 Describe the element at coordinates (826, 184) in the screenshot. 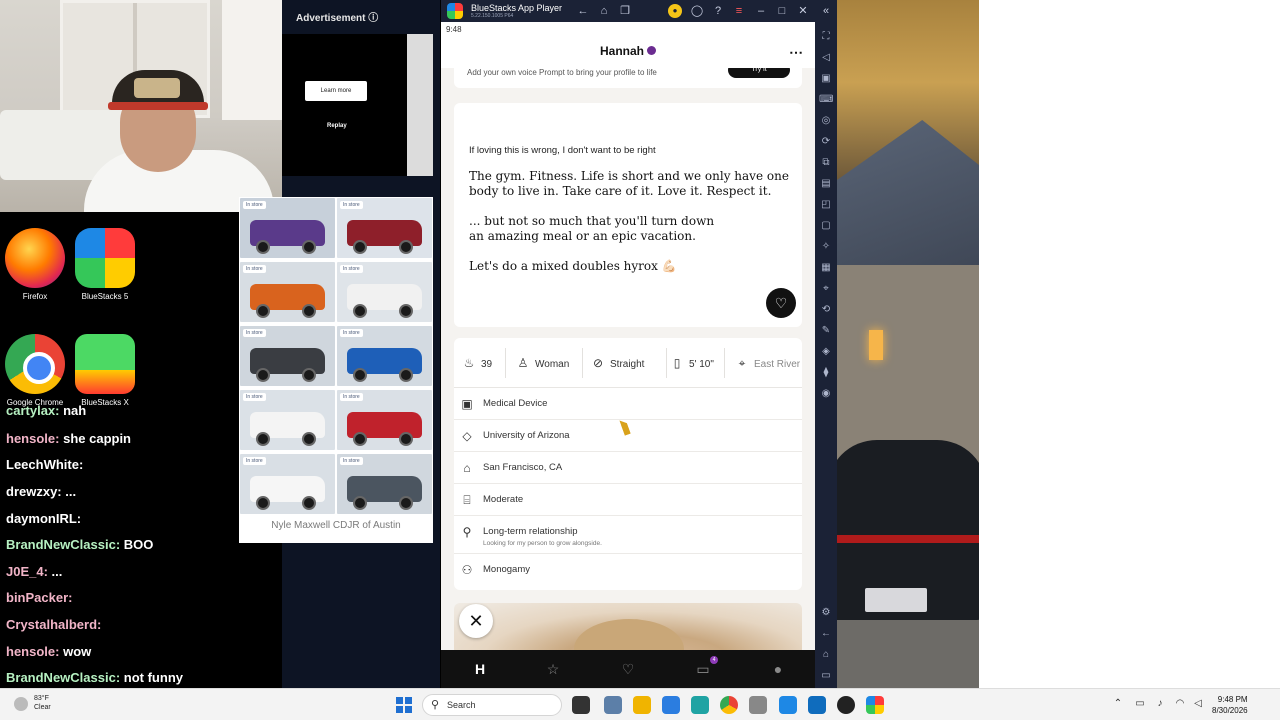

I see `apk-icon: ▤` at that location.